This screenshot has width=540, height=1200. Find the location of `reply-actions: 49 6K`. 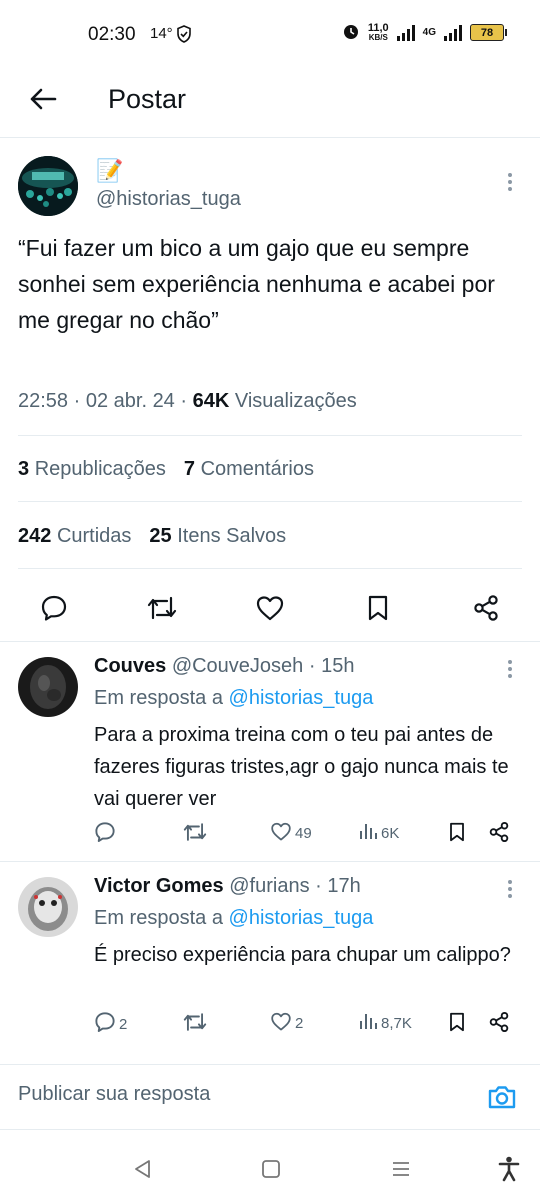

reply-actions: 49 6K is located at coordinates (309, 836).